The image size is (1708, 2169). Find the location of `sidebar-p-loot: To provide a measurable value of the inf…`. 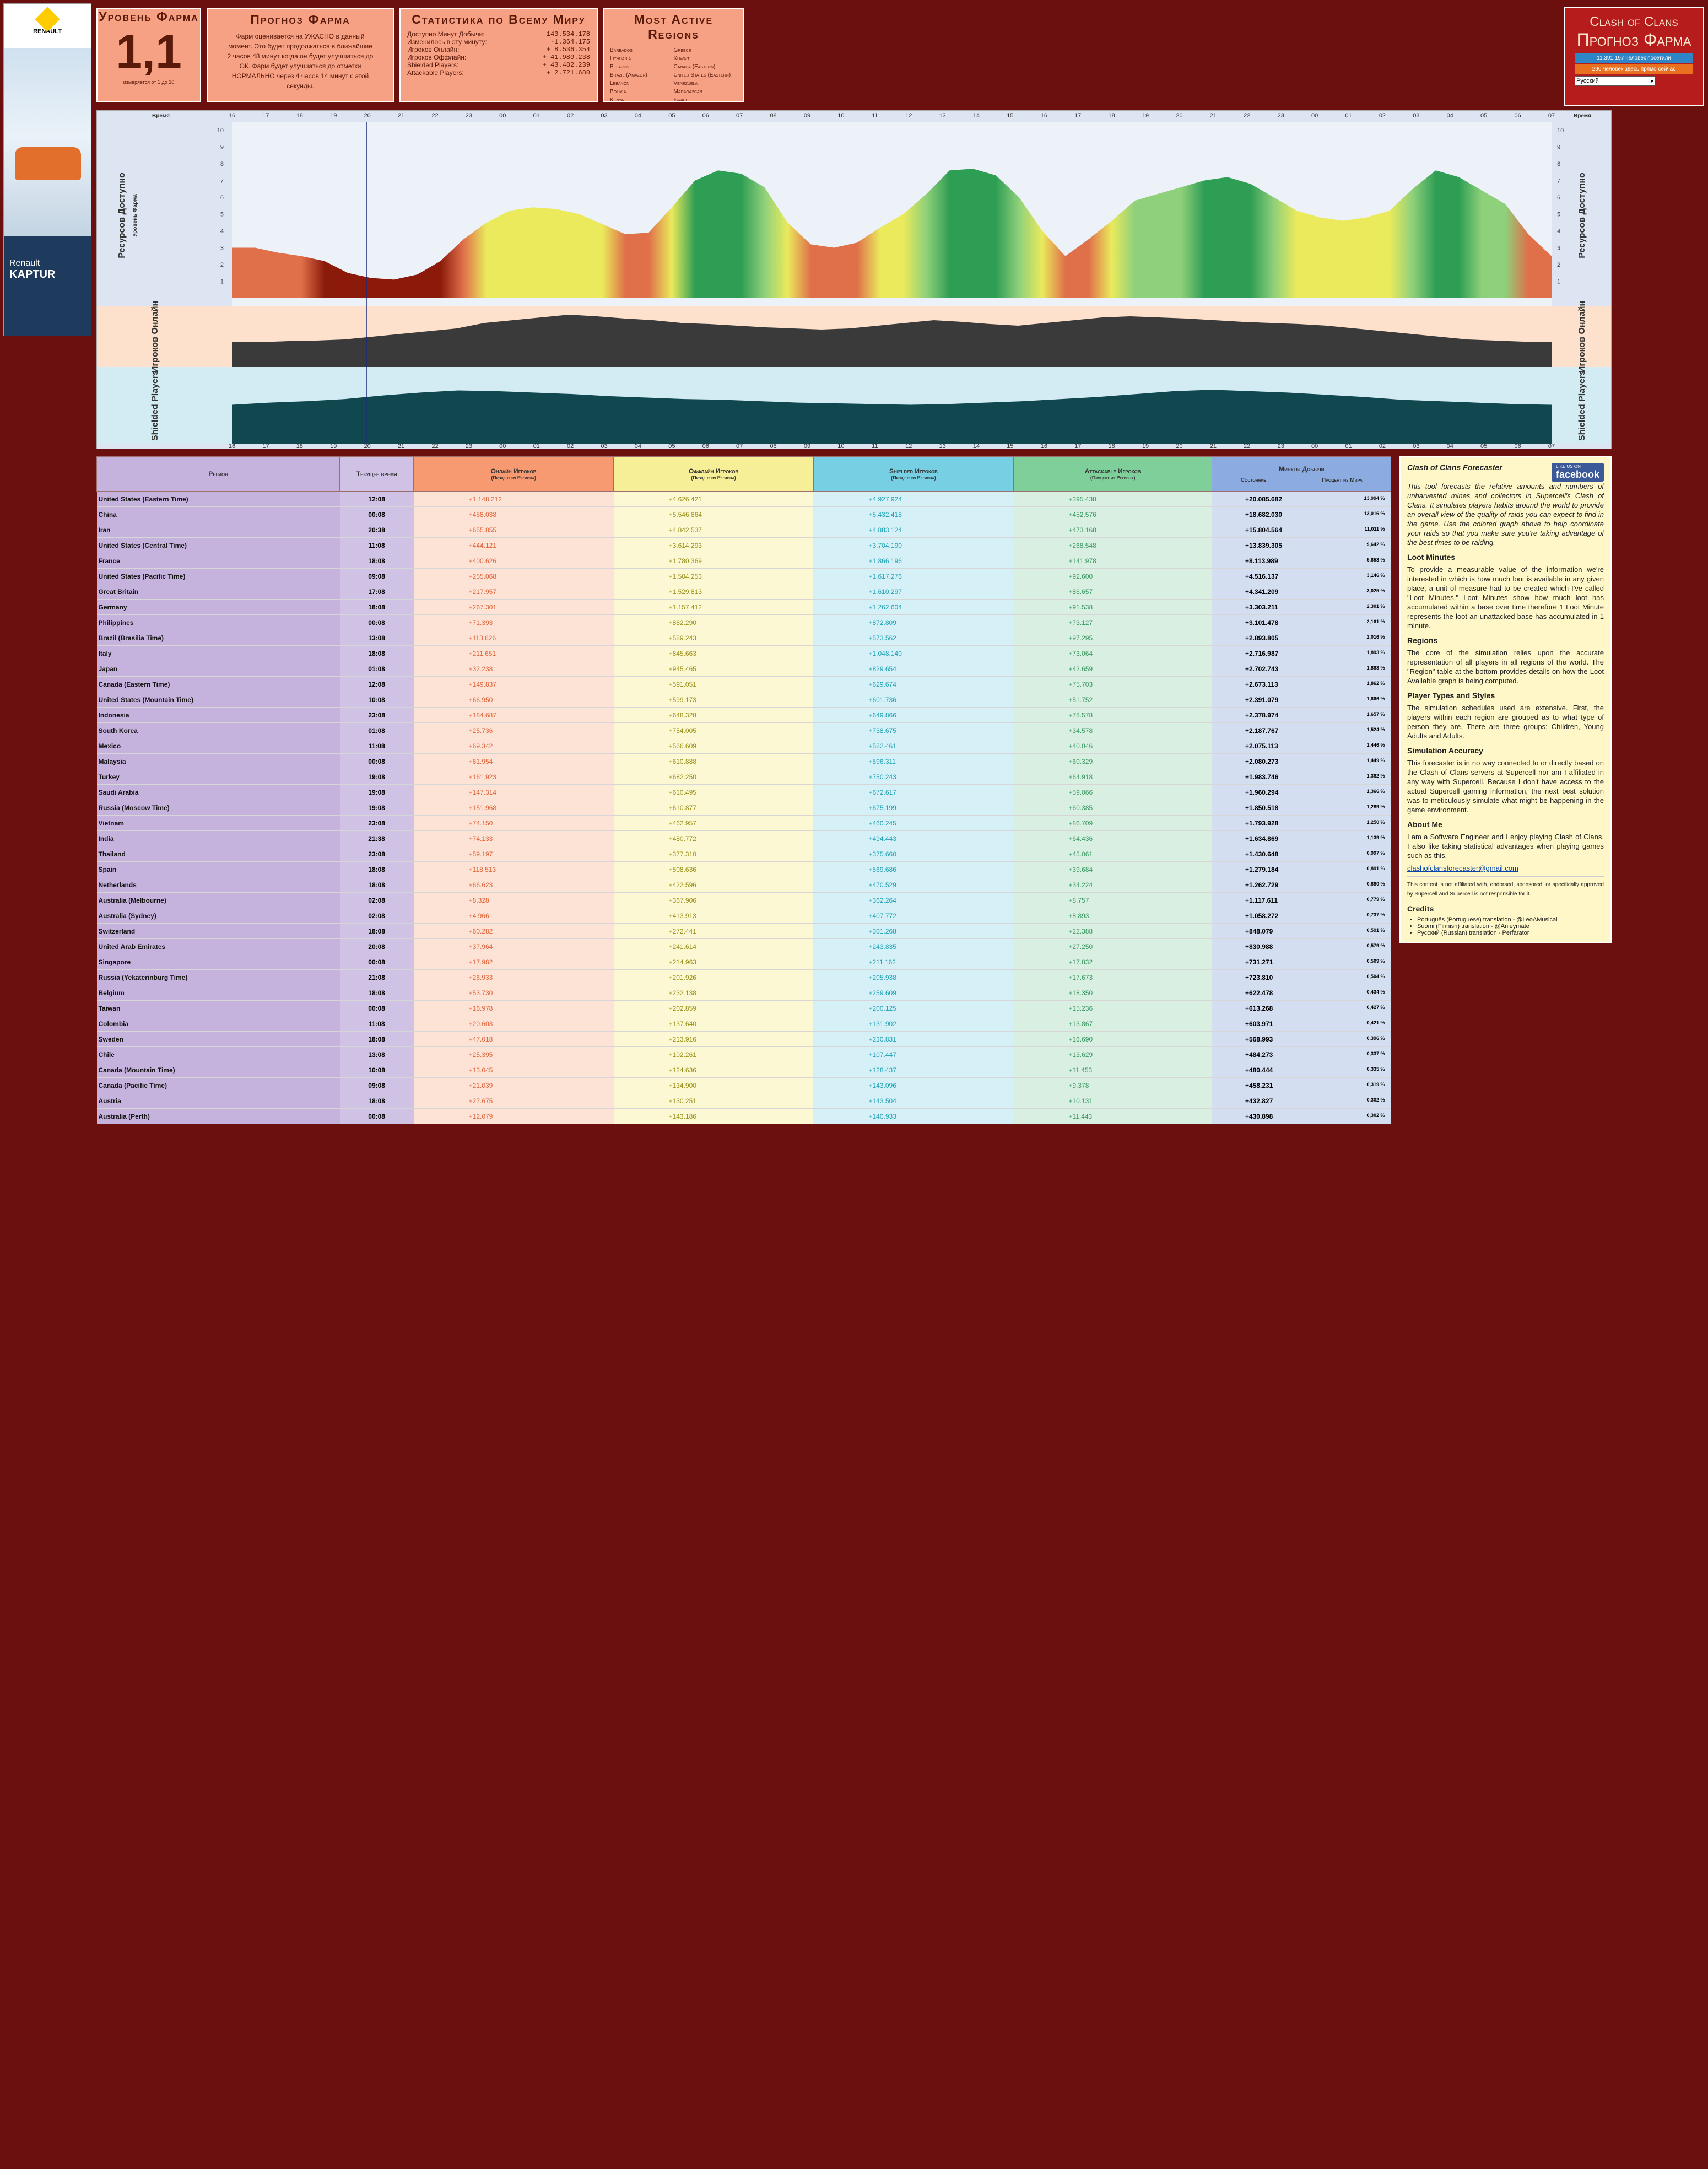

sidebar-p-loot: To provide a measurable value of the inf… is located at coordinates (1506, 597).